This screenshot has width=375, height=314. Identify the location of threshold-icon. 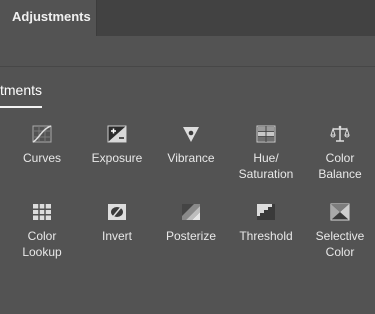
(266, 212).